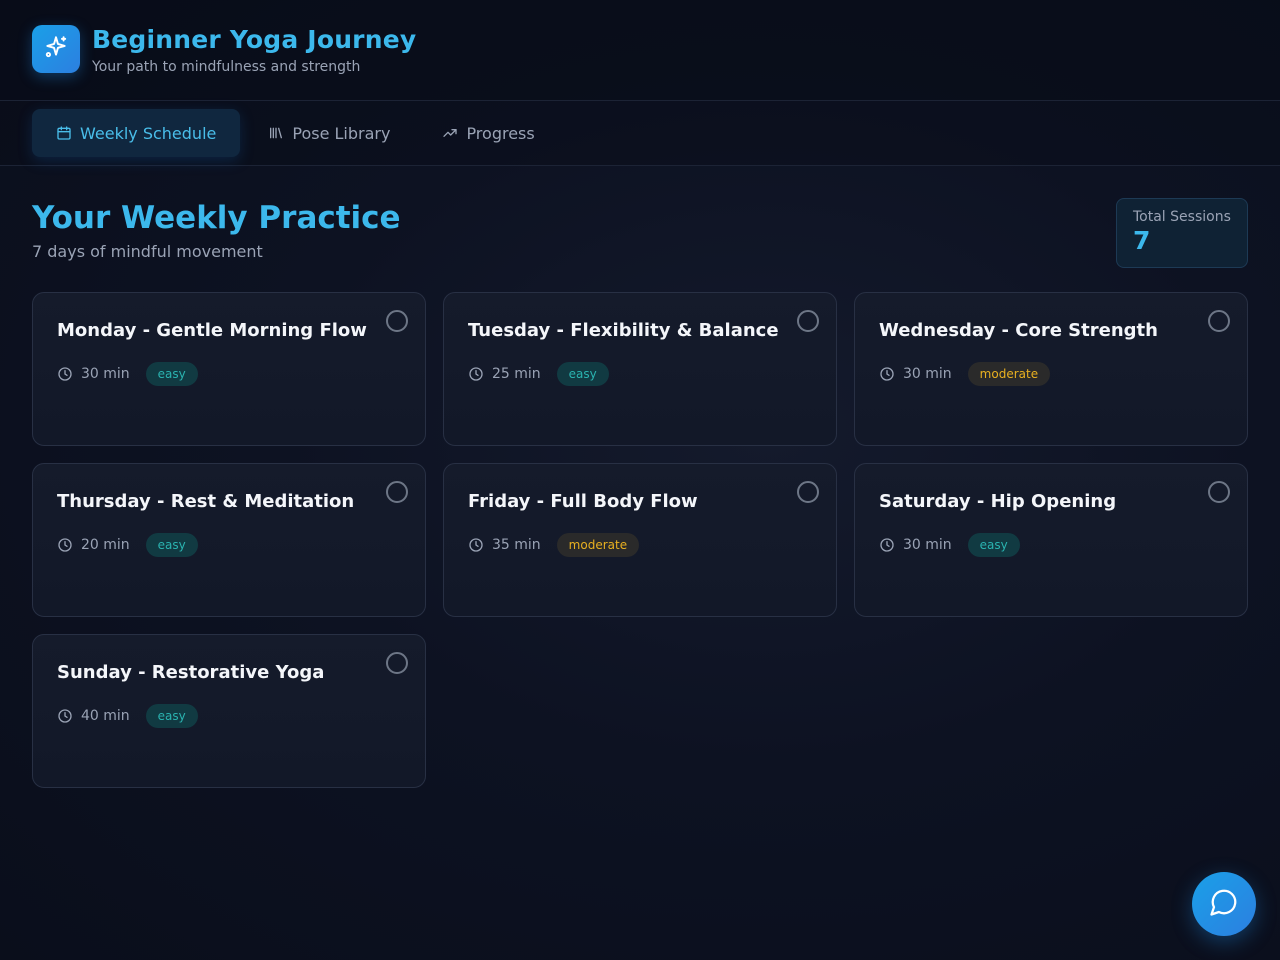  I want to click on session-title: Thursday - Rest & Meditation, so click(206, 501).